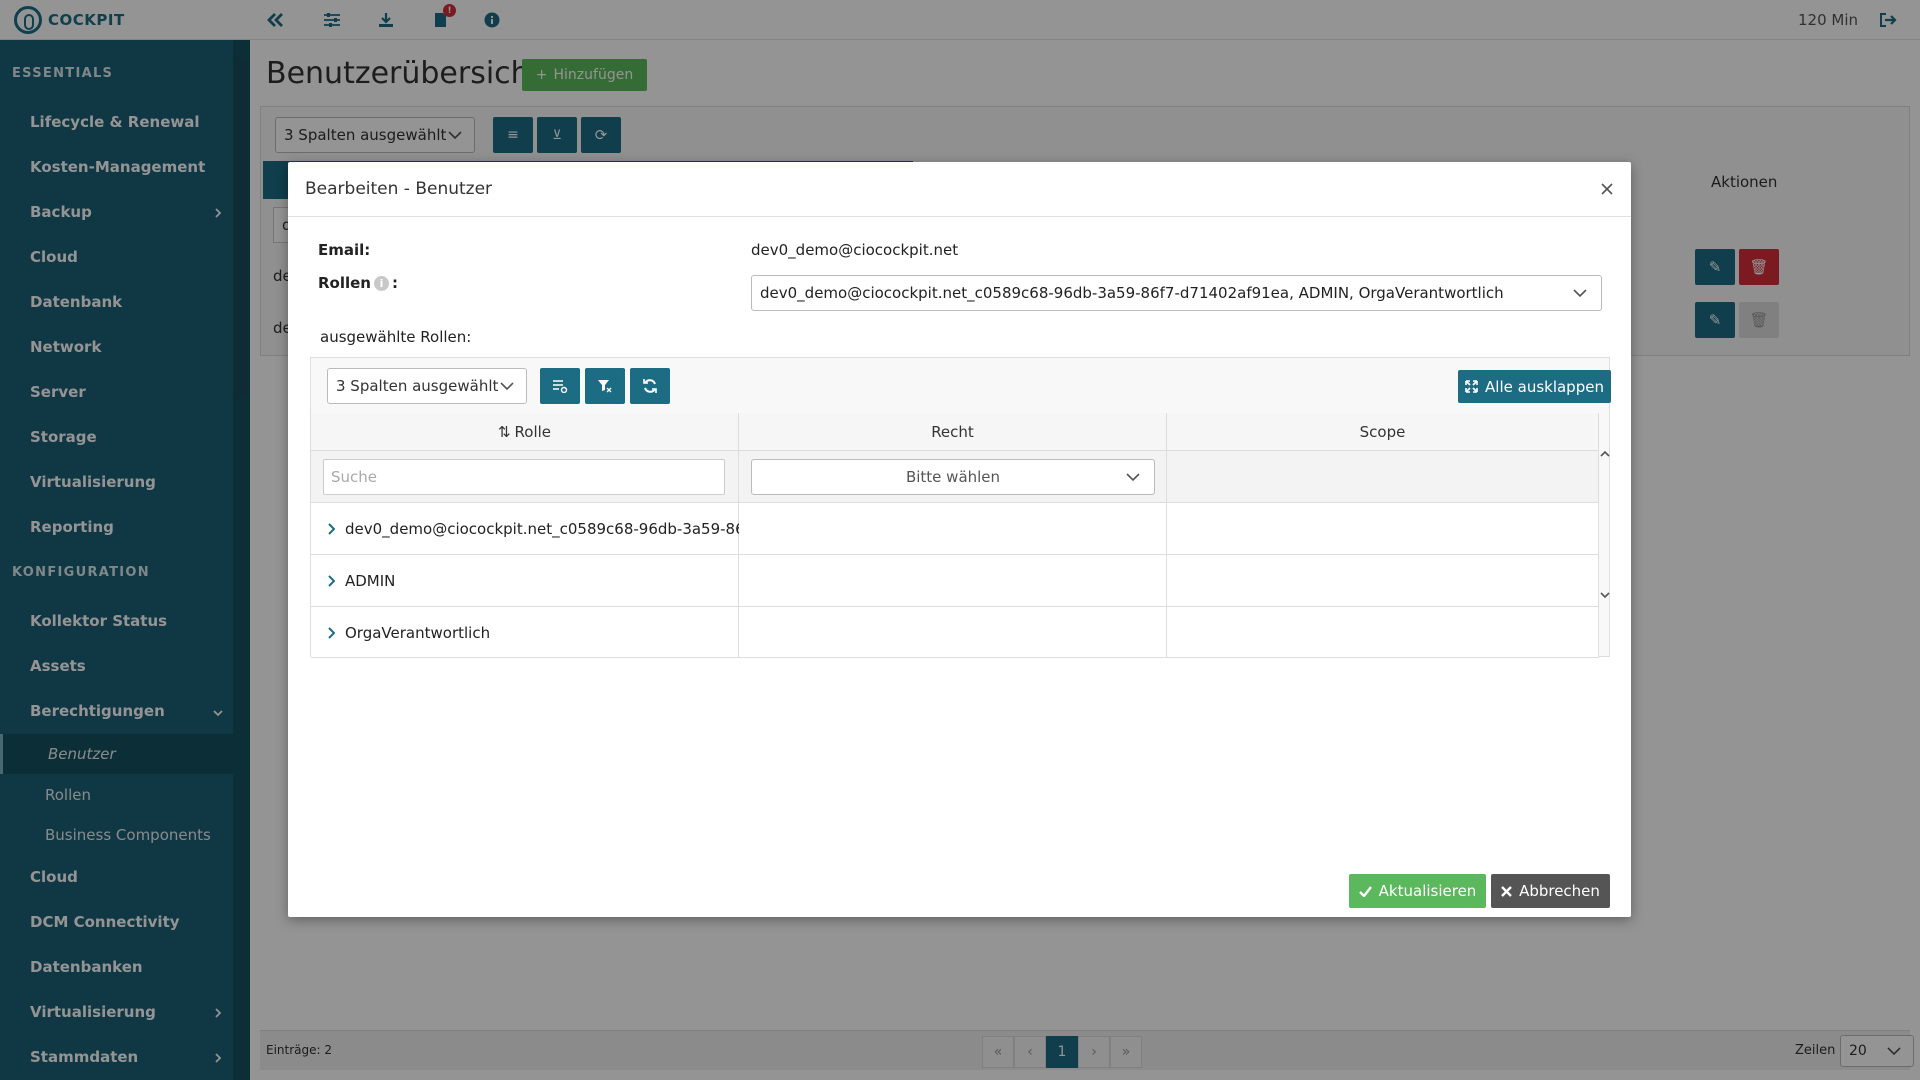 The image size is (1920, 1080). I want to click on role-name: OrgaVerantwortlich, so click(418, 633).